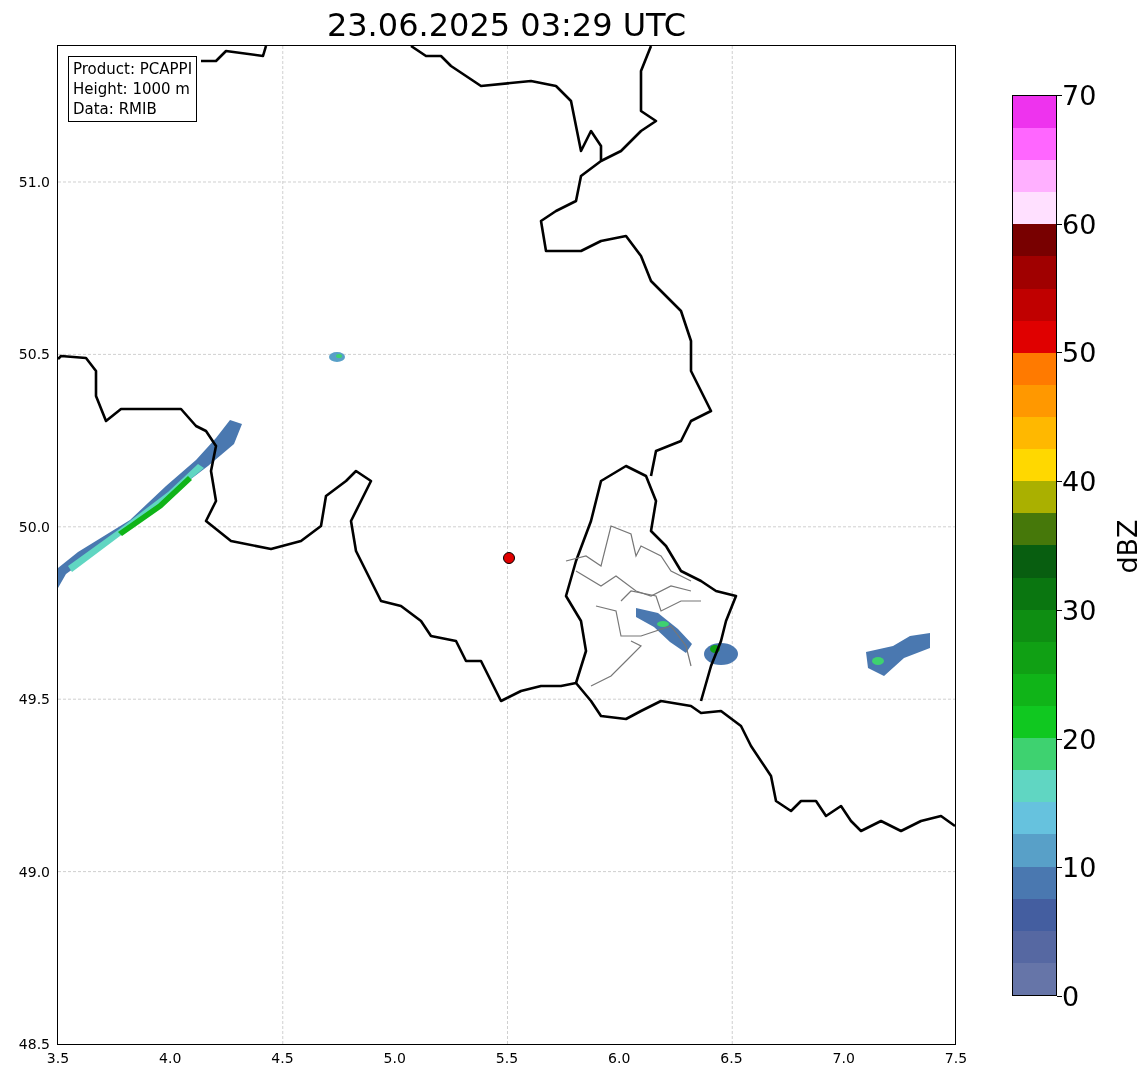 The height and width of the screenshot is (1084, 1145). I want to click on radar-site-icon, so click(509, 558).